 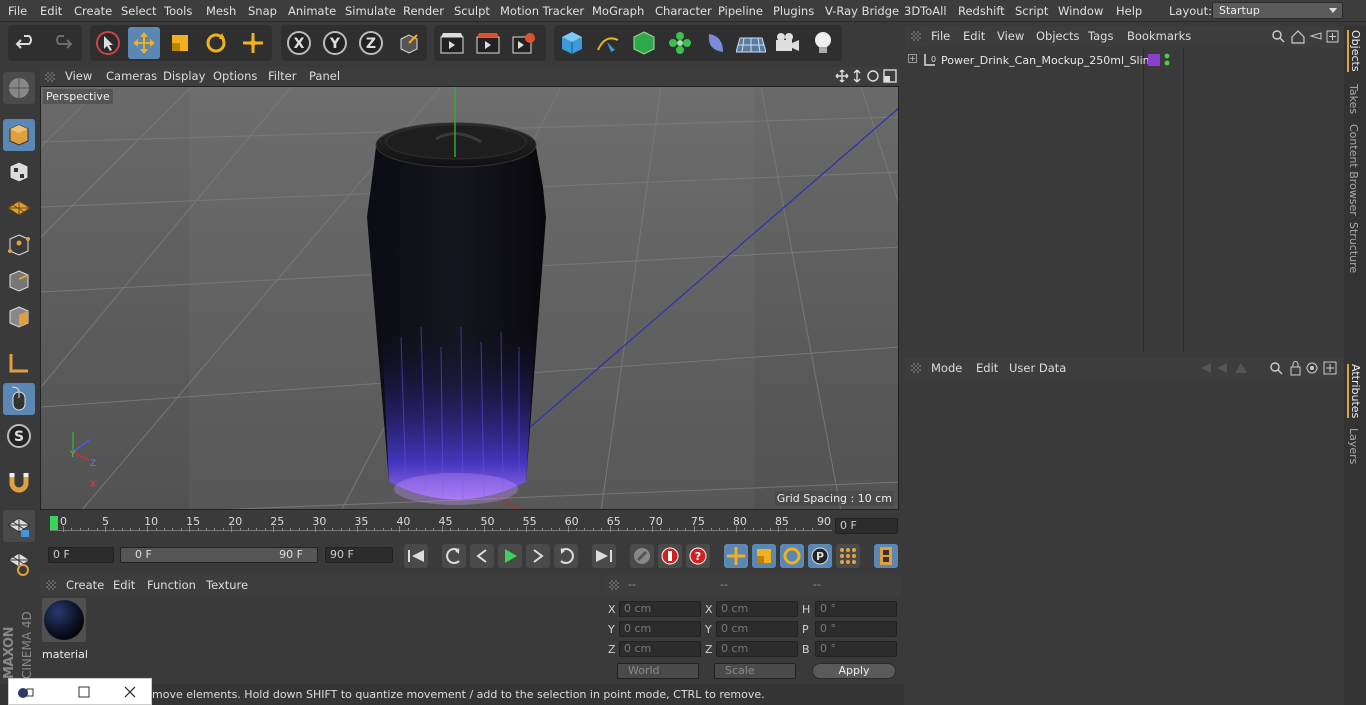 What do you see at coordinates (19, 281) in the screenshot?
I see `edges-mode-button` at bounding box center [19, 281].